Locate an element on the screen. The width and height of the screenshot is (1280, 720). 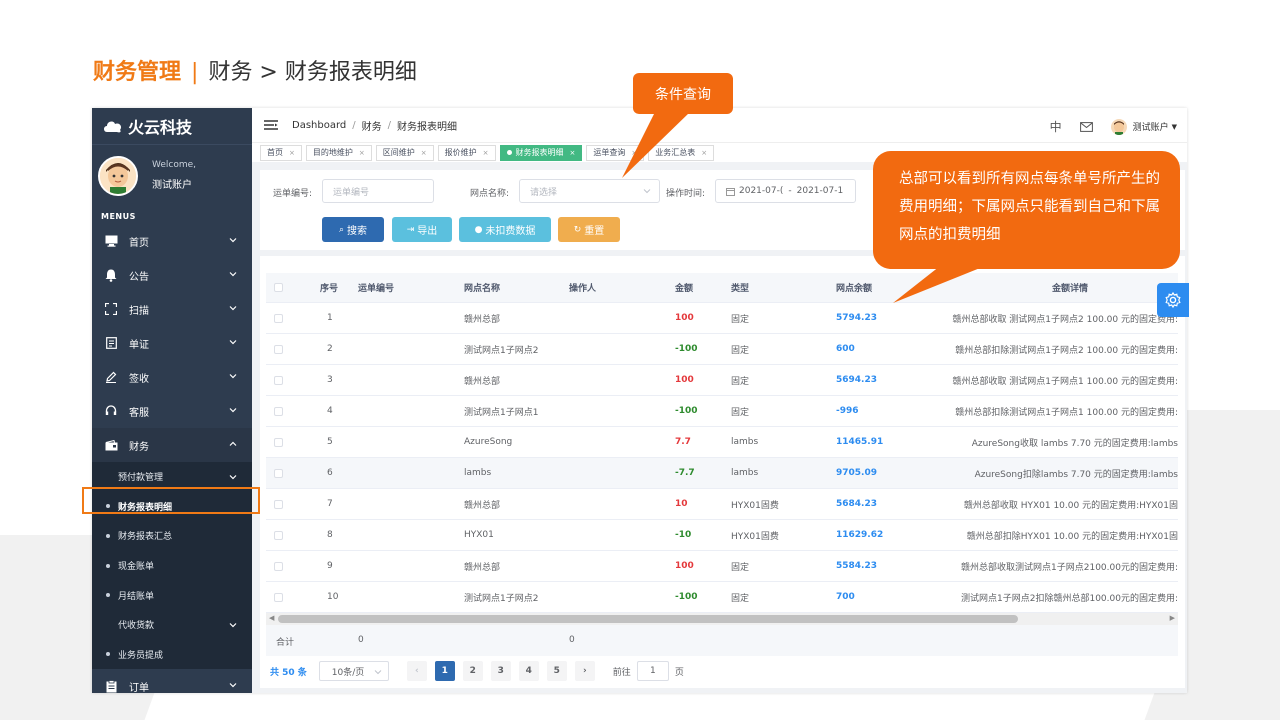
date-start: 2021-07-( is located at coordinates (761, 191).